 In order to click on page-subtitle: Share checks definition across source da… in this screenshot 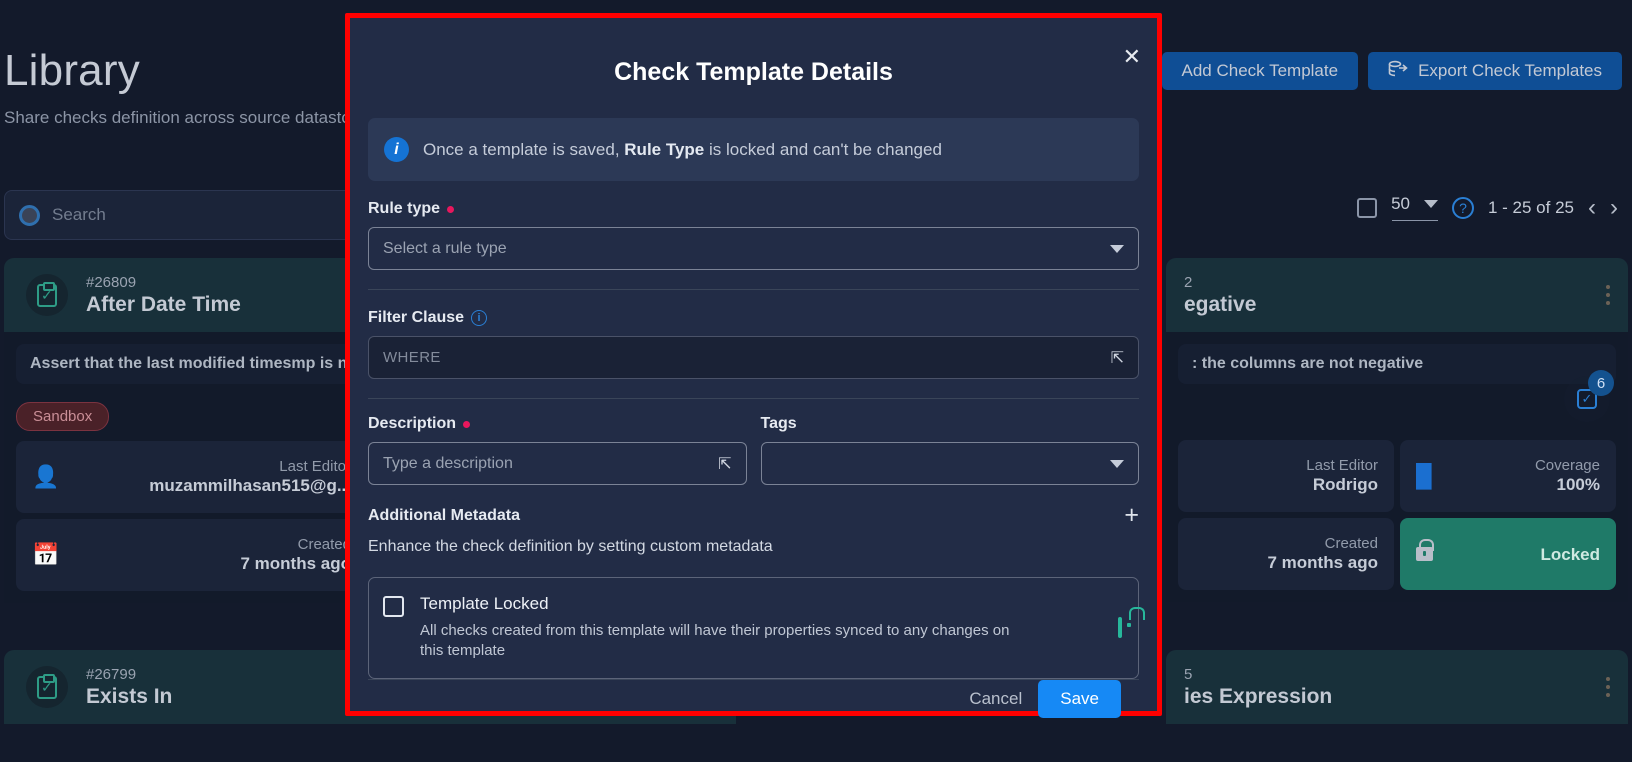, I will do `click(189, 117)`.